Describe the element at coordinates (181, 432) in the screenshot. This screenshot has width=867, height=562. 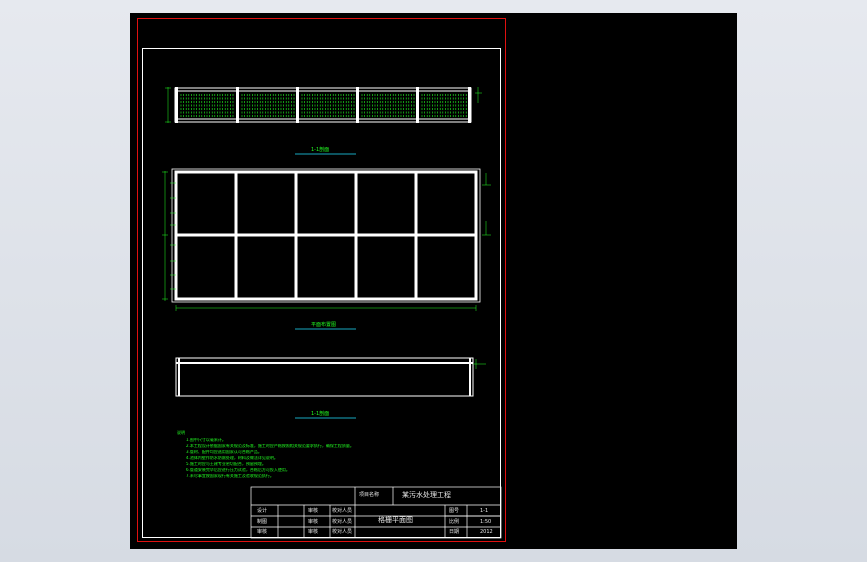
I see `notes-heading: 说明` at that location.